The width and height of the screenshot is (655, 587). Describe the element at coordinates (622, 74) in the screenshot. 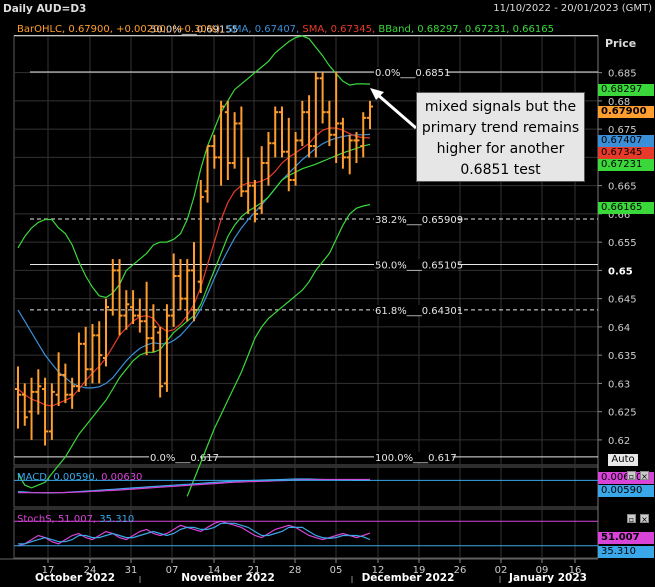

I see `y-tick-label: 0.685` at that location.